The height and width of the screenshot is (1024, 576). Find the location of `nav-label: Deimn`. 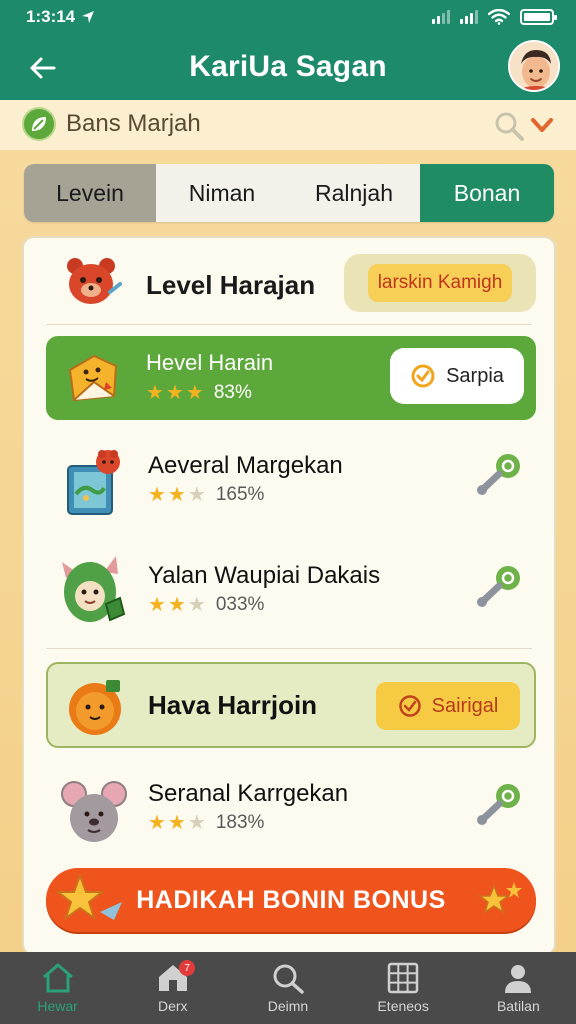

nav-label: Deimn is located at coordinates (288, 1006).